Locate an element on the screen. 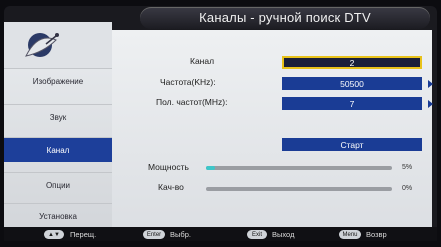  sidebar-item-setup: Установка is located at coordinates (58, 215).